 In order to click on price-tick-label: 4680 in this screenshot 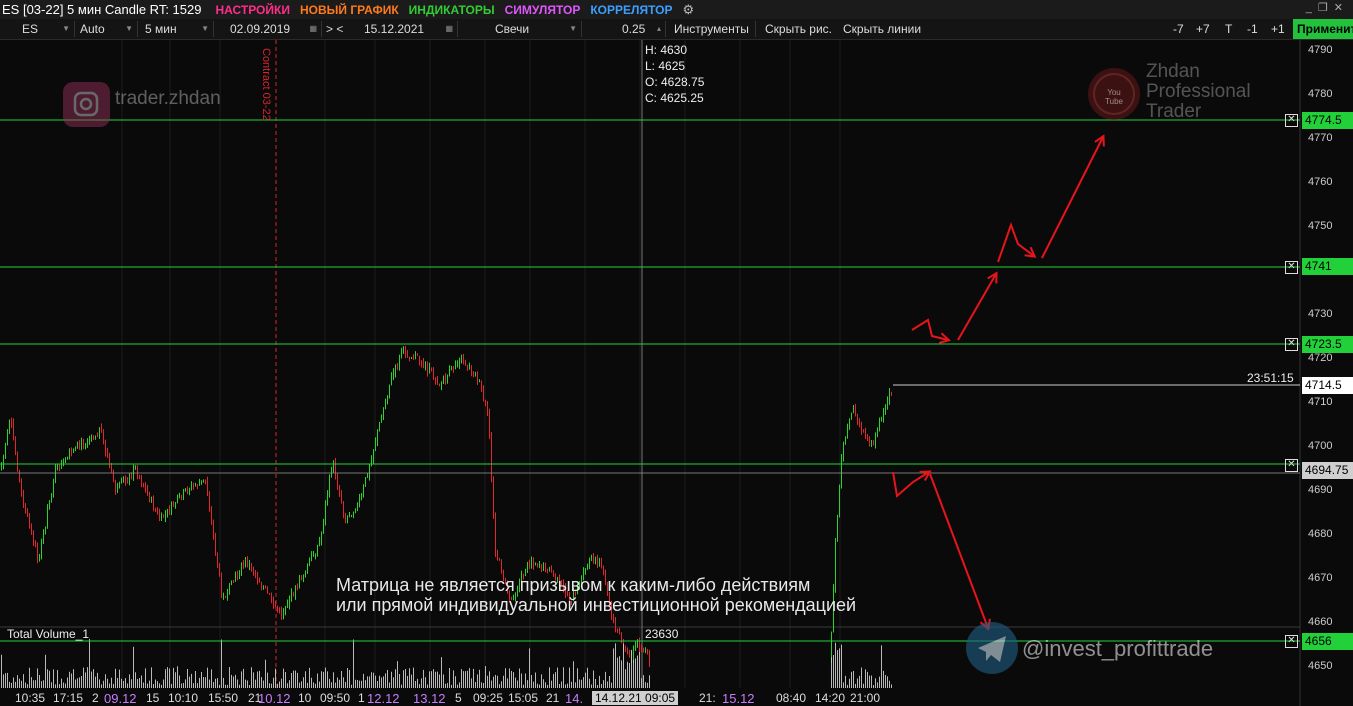, I will do `click(1320, 534)`.